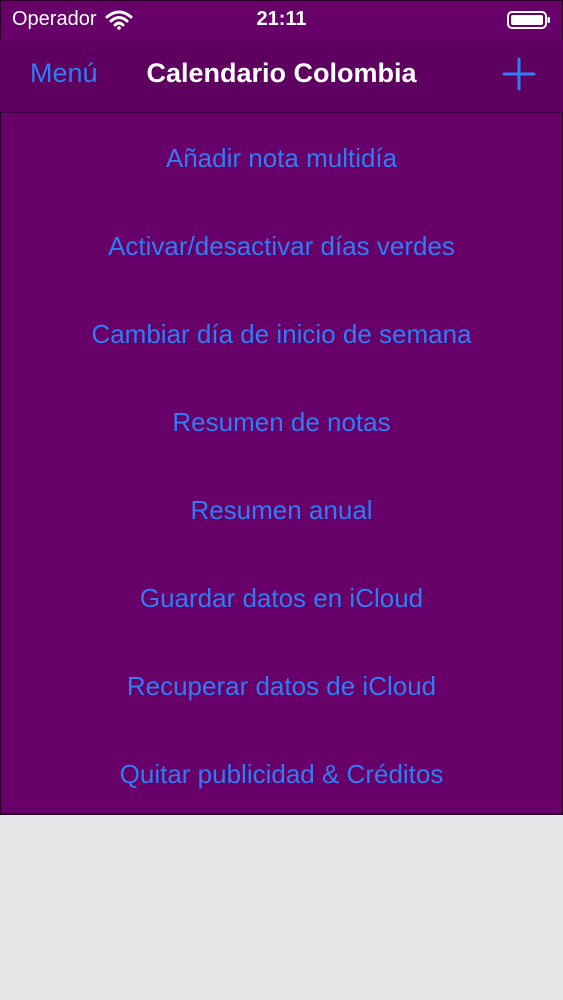  What do you see at coordinates (281, 598) in the screenshot?
I see `menu-item-save-icloud: Guardar datos en iCloud` at bounding box center [281, 598].